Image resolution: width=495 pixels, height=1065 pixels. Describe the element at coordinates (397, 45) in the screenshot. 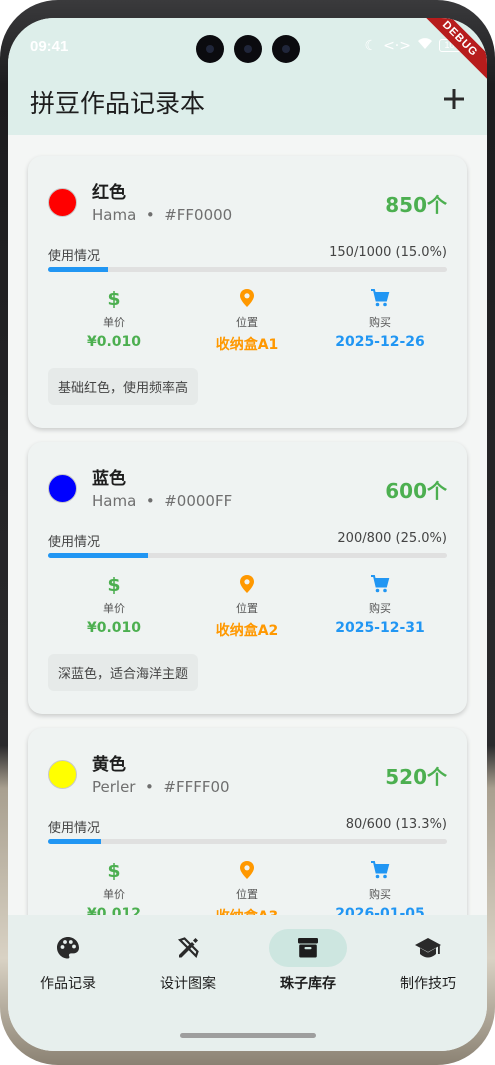

I see `code-icon: <·>` at that location.